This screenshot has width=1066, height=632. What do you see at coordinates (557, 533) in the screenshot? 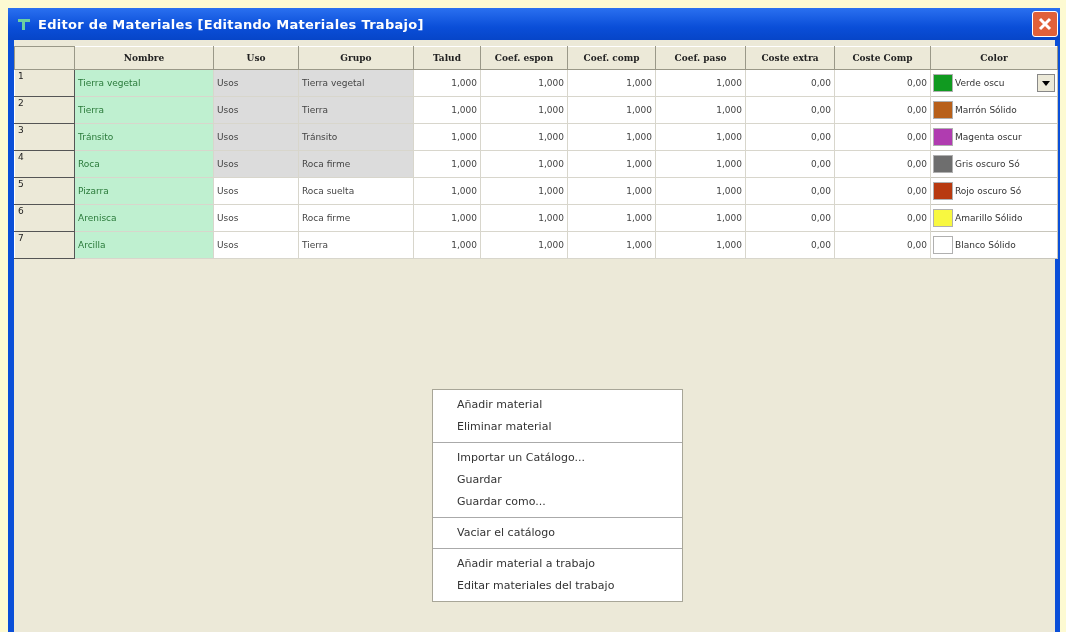
I see `menu-item: Vaciar el catálogo` at bounding box center [557, 533].